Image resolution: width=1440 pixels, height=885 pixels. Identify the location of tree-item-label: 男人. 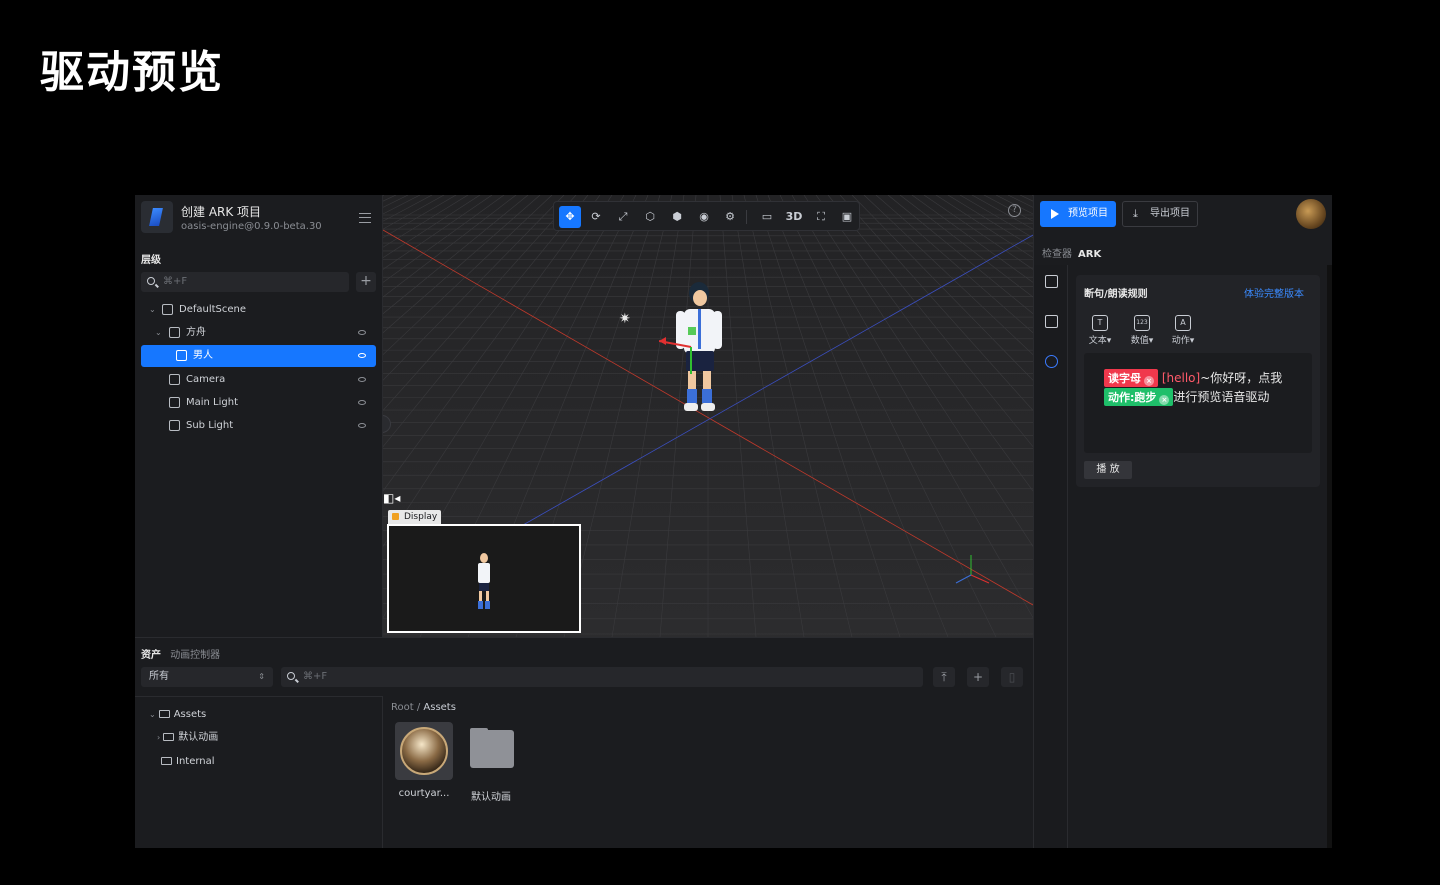
(203, 355).